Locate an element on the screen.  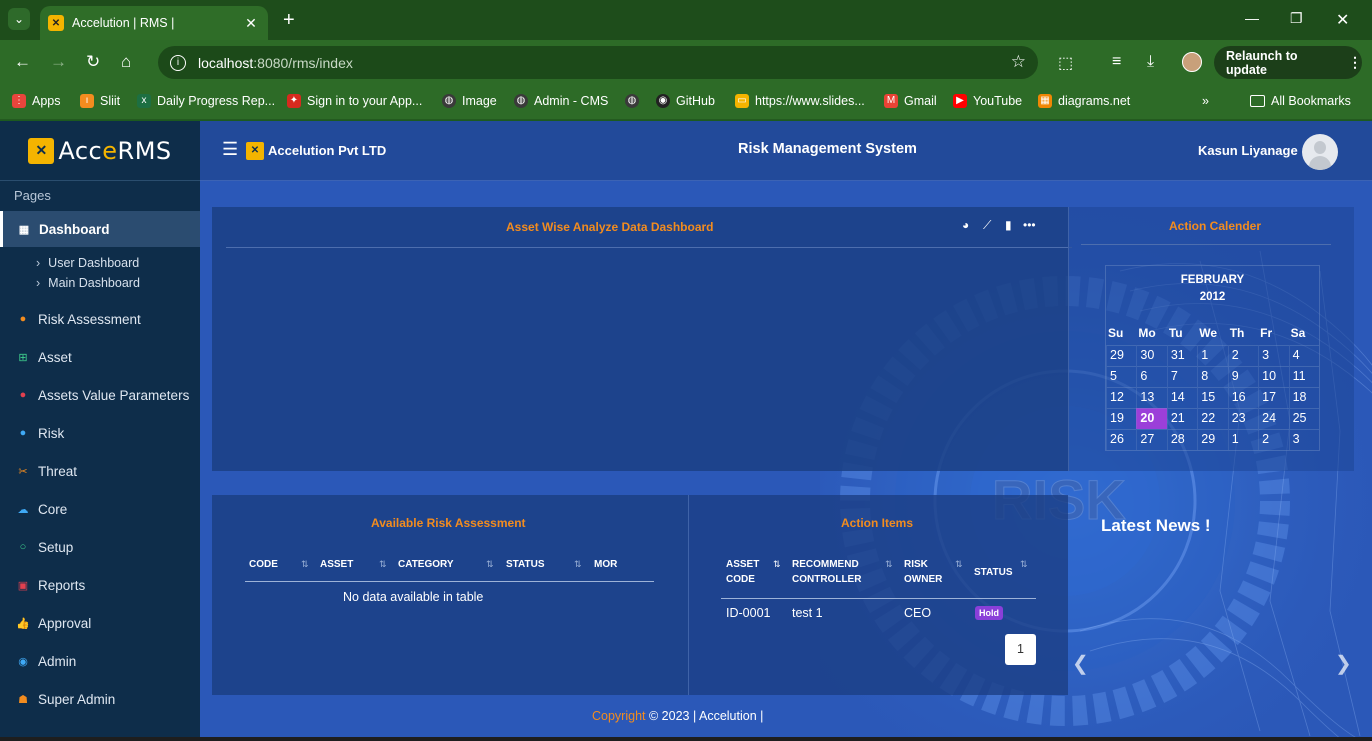
calendar-day: 25 is located at coordinates (1303, 418).